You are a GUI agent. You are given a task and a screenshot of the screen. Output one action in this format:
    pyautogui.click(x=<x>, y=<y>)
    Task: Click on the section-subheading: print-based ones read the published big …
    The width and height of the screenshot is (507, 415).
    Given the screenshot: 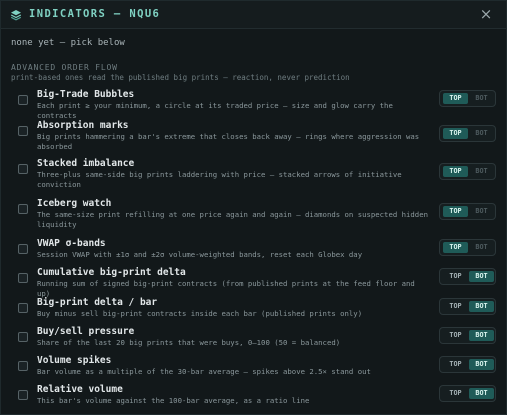 What is the action you would take?
    pyautogui.click(x=180, y=77)
    